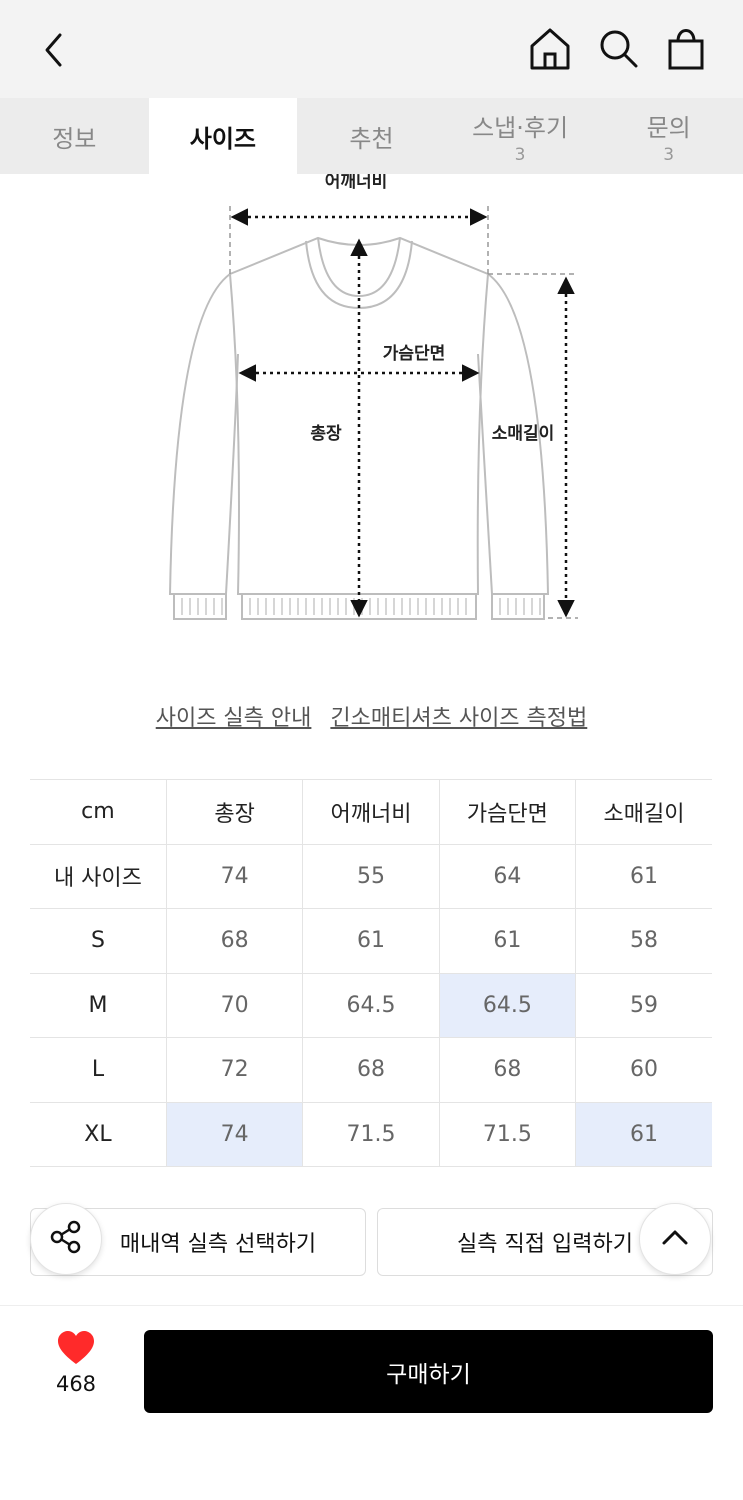 This screenshot has height=1500, width=743. I want to click on shopping-bag-icon, so click(686, 49).